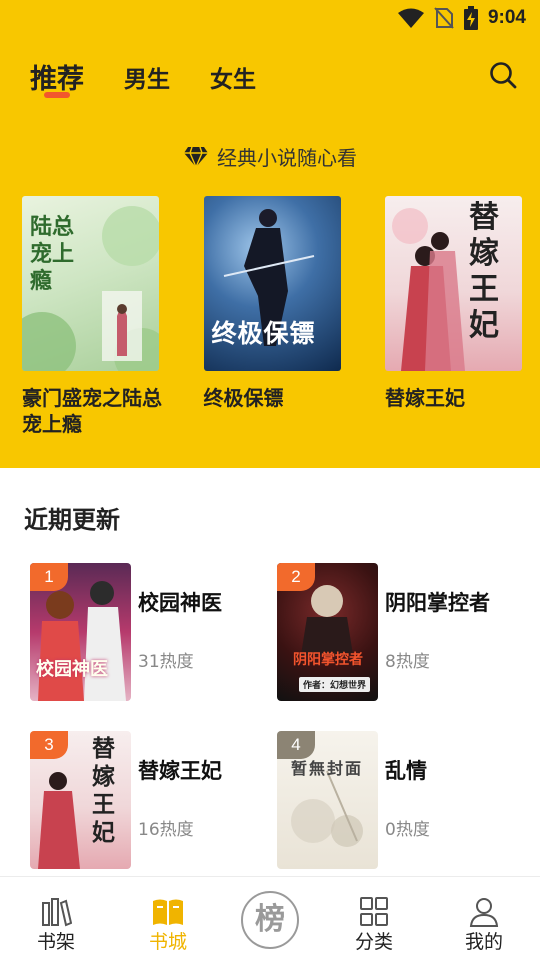 This screenshot has height=960, width=540. I want to click on nav-profile: 我的, so click(484, 918).